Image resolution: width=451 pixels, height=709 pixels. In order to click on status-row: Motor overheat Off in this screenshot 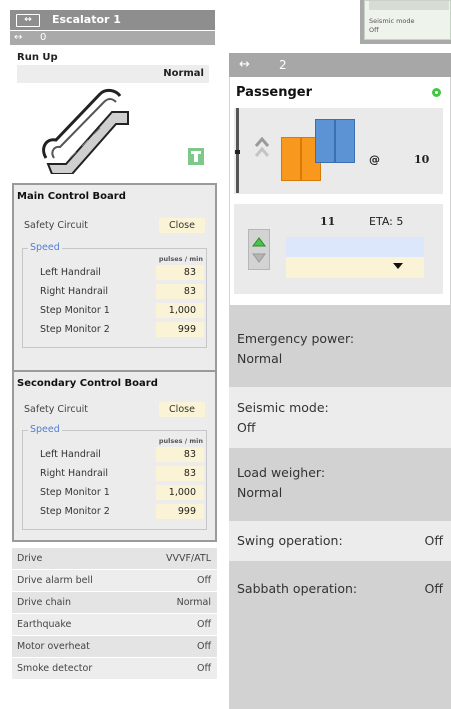, I will do `click(114, 647)`.